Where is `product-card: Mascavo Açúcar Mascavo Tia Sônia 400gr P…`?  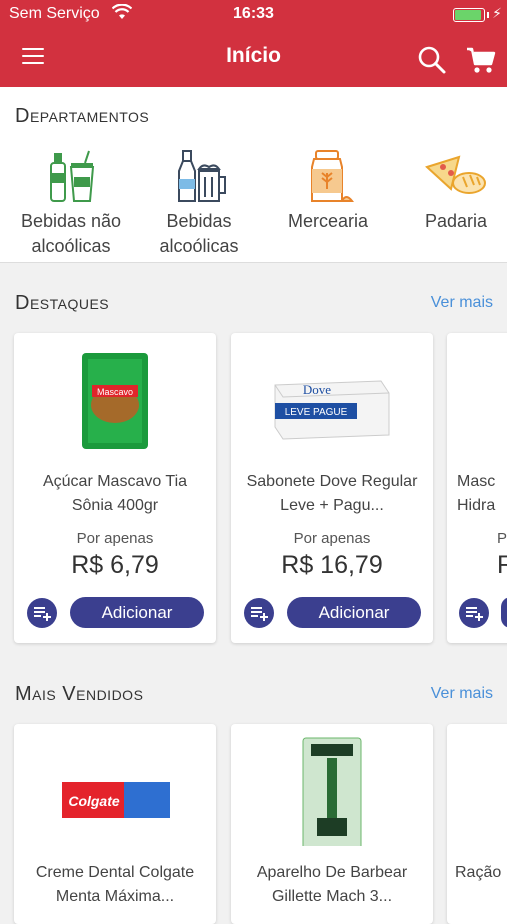
product-card: Mascavo Açúcar Mascavo Tia Sônia 400gr P… is located at coordinates (115, 488).